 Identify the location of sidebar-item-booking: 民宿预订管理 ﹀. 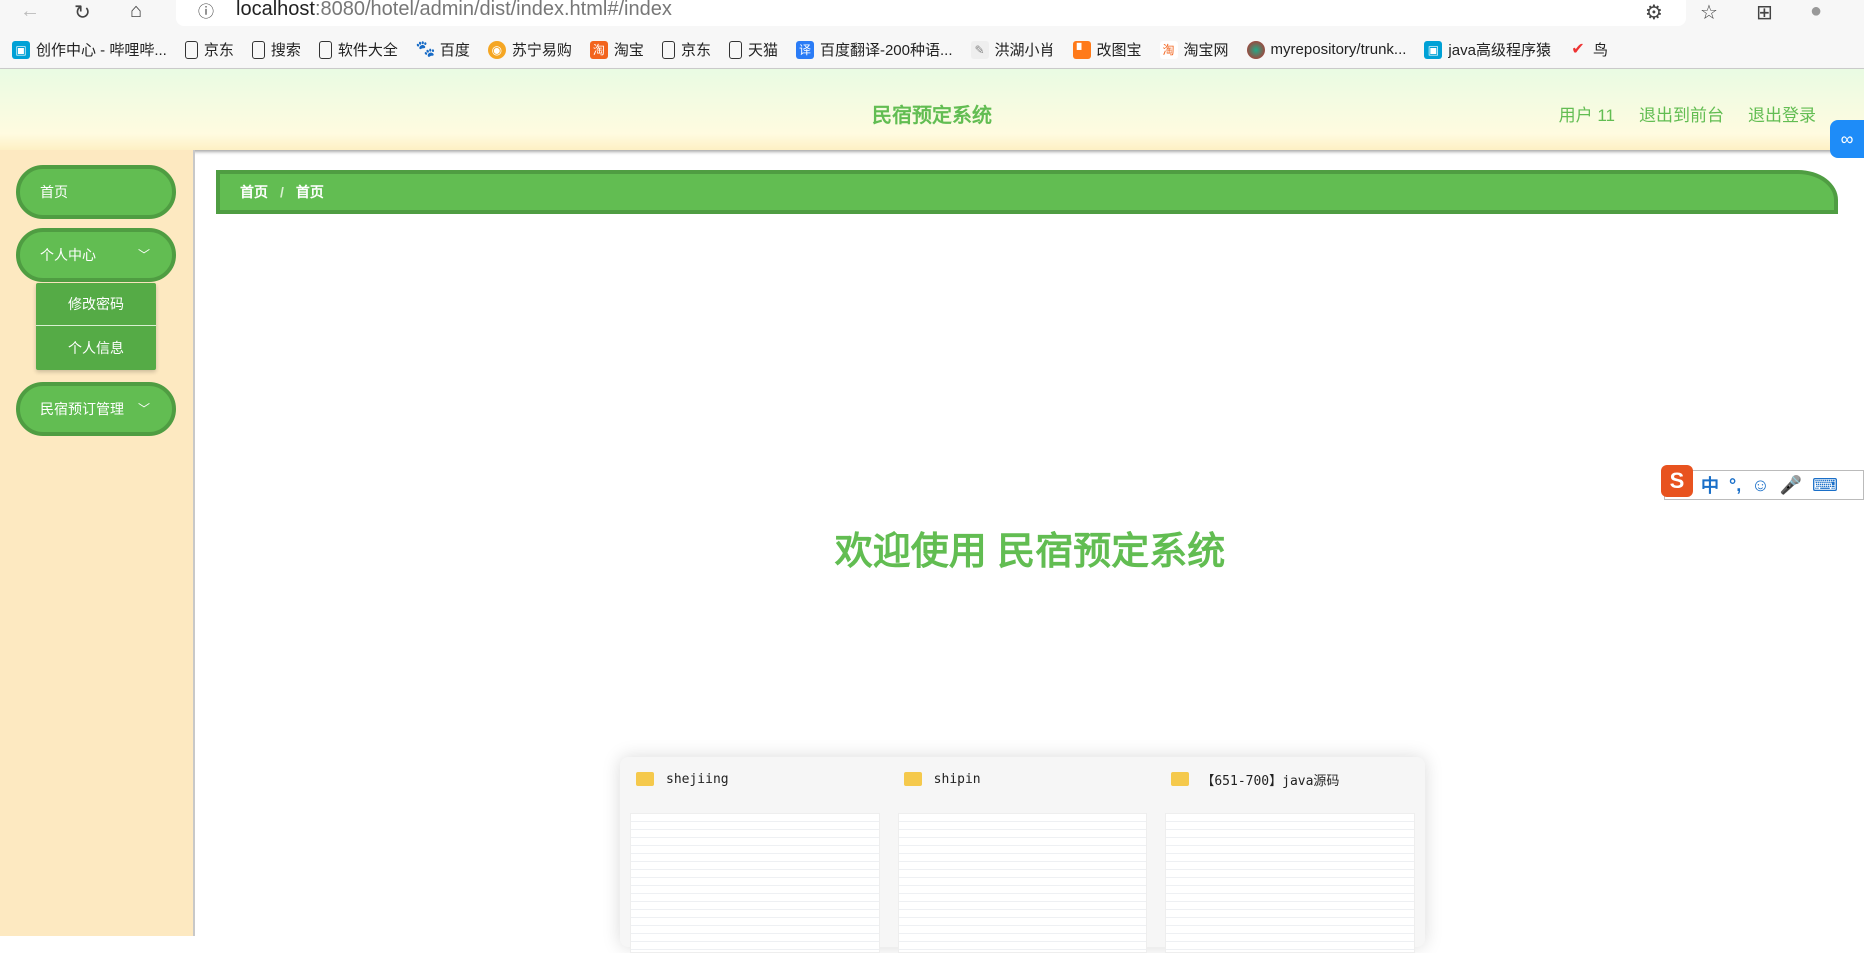
(96, 409).